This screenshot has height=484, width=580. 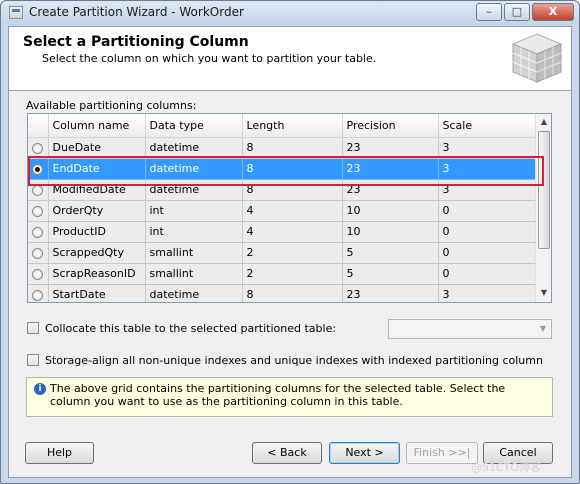 I want to click on column-name-cell: ScrapReasonID, so click(x=97, y=274).